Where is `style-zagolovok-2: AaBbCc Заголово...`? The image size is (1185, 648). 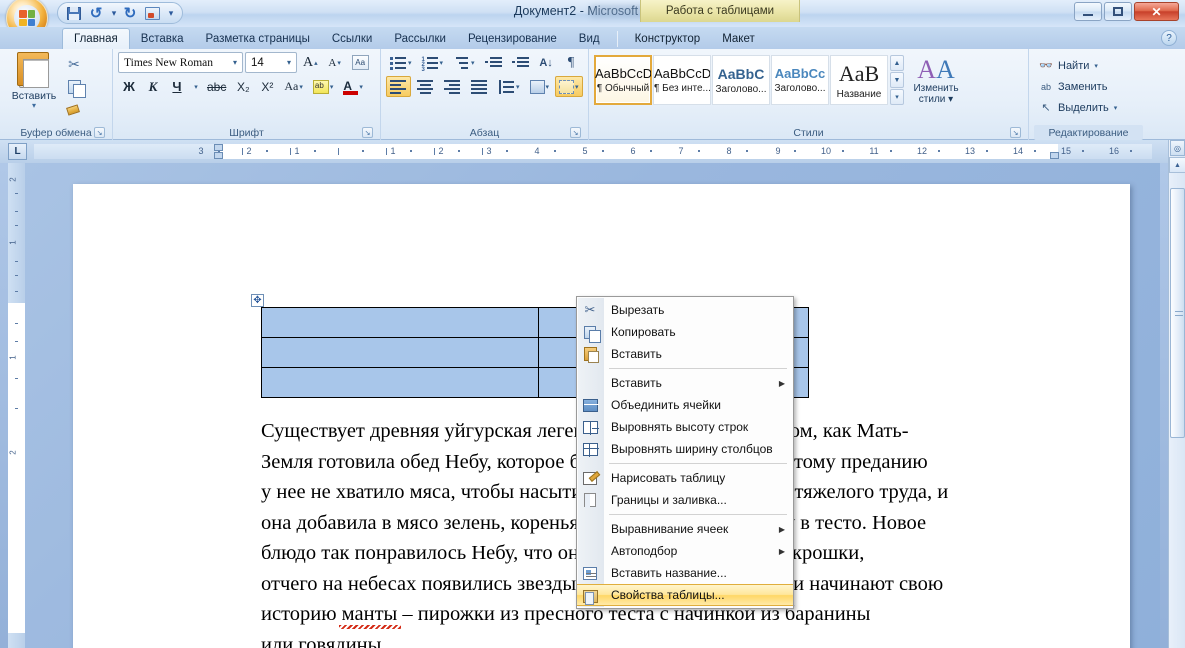 style-zagolovok-2: AaBbCc Заголово... is located at coordinates (800, 80).